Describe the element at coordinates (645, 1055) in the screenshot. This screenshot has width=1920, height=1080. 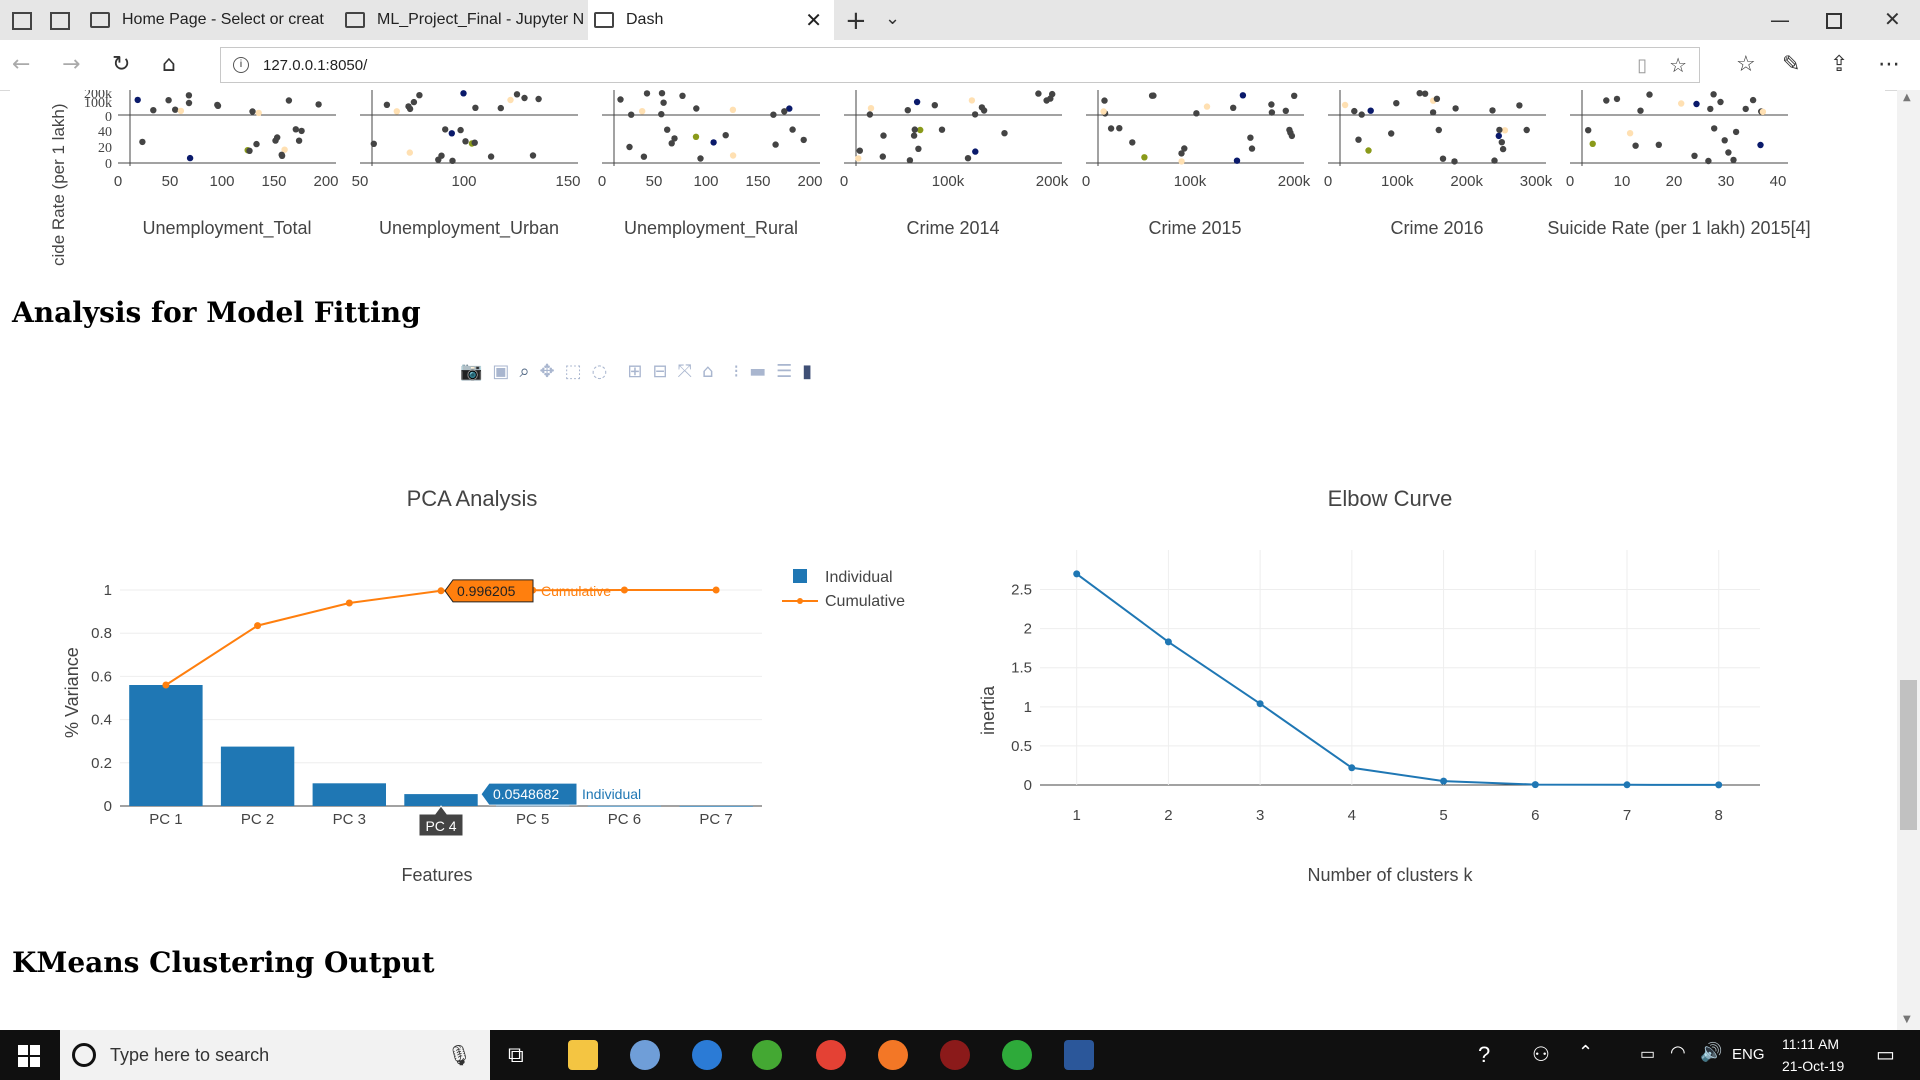
I see `r-app-icon` at that location.